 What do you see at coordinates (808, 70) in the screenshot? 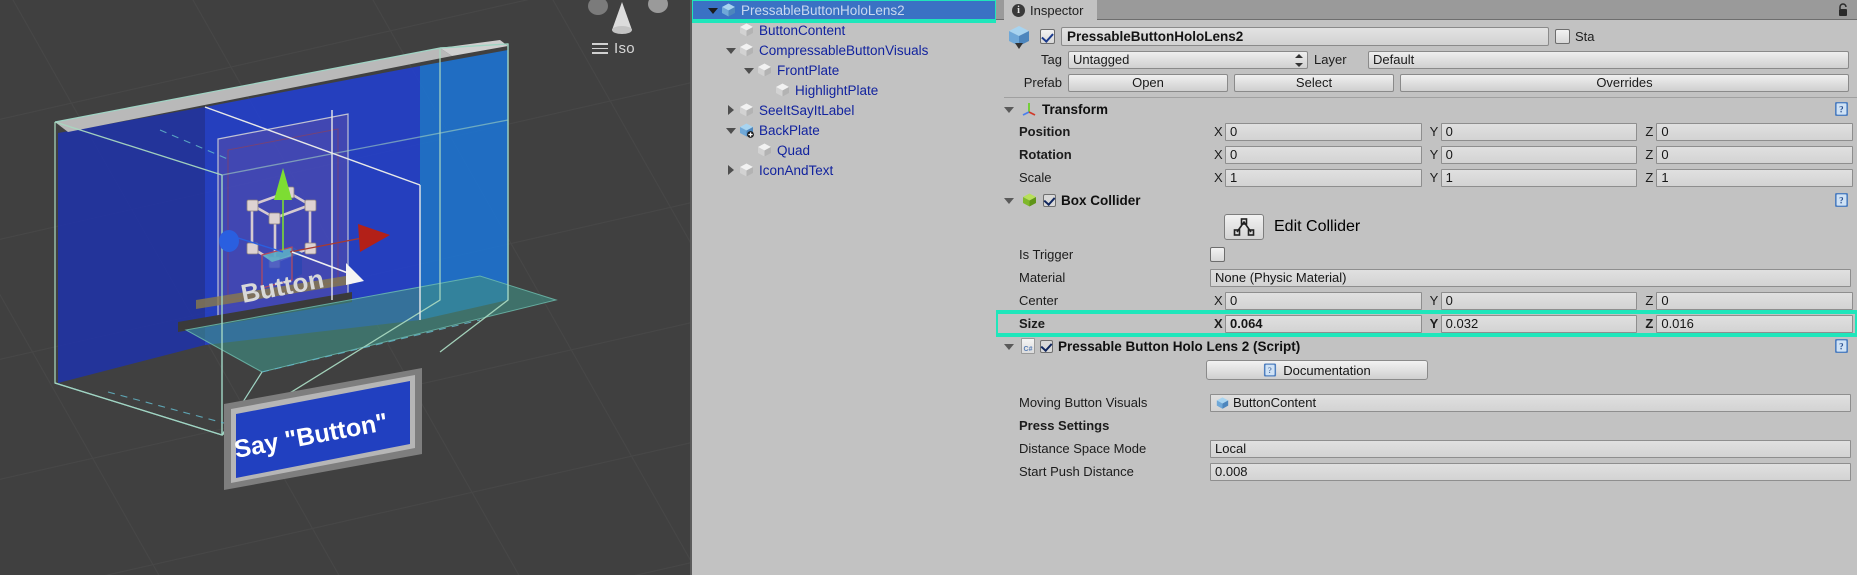
I see `hierarchy-item-label: FrontPlate` at bounding box center [808, 70].